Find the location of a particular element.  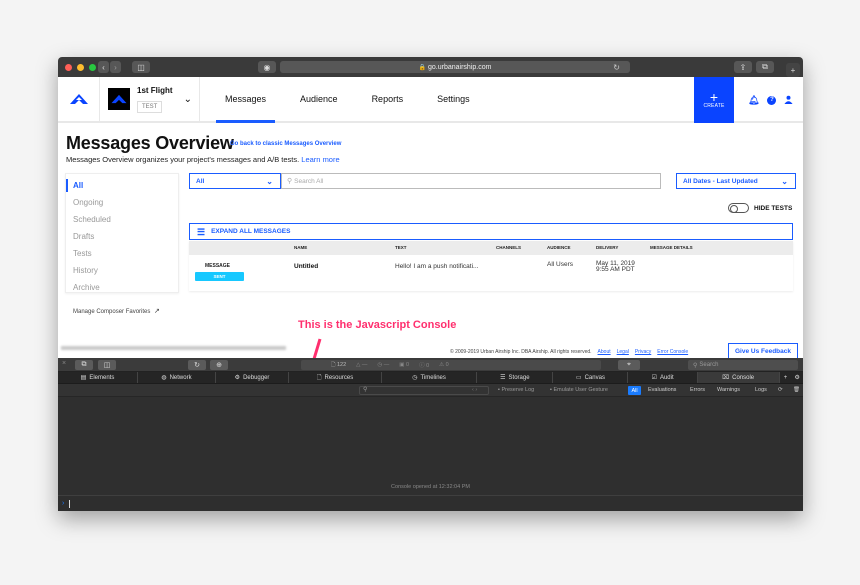

footer-link-about: About is located at coordinates (604, 352).